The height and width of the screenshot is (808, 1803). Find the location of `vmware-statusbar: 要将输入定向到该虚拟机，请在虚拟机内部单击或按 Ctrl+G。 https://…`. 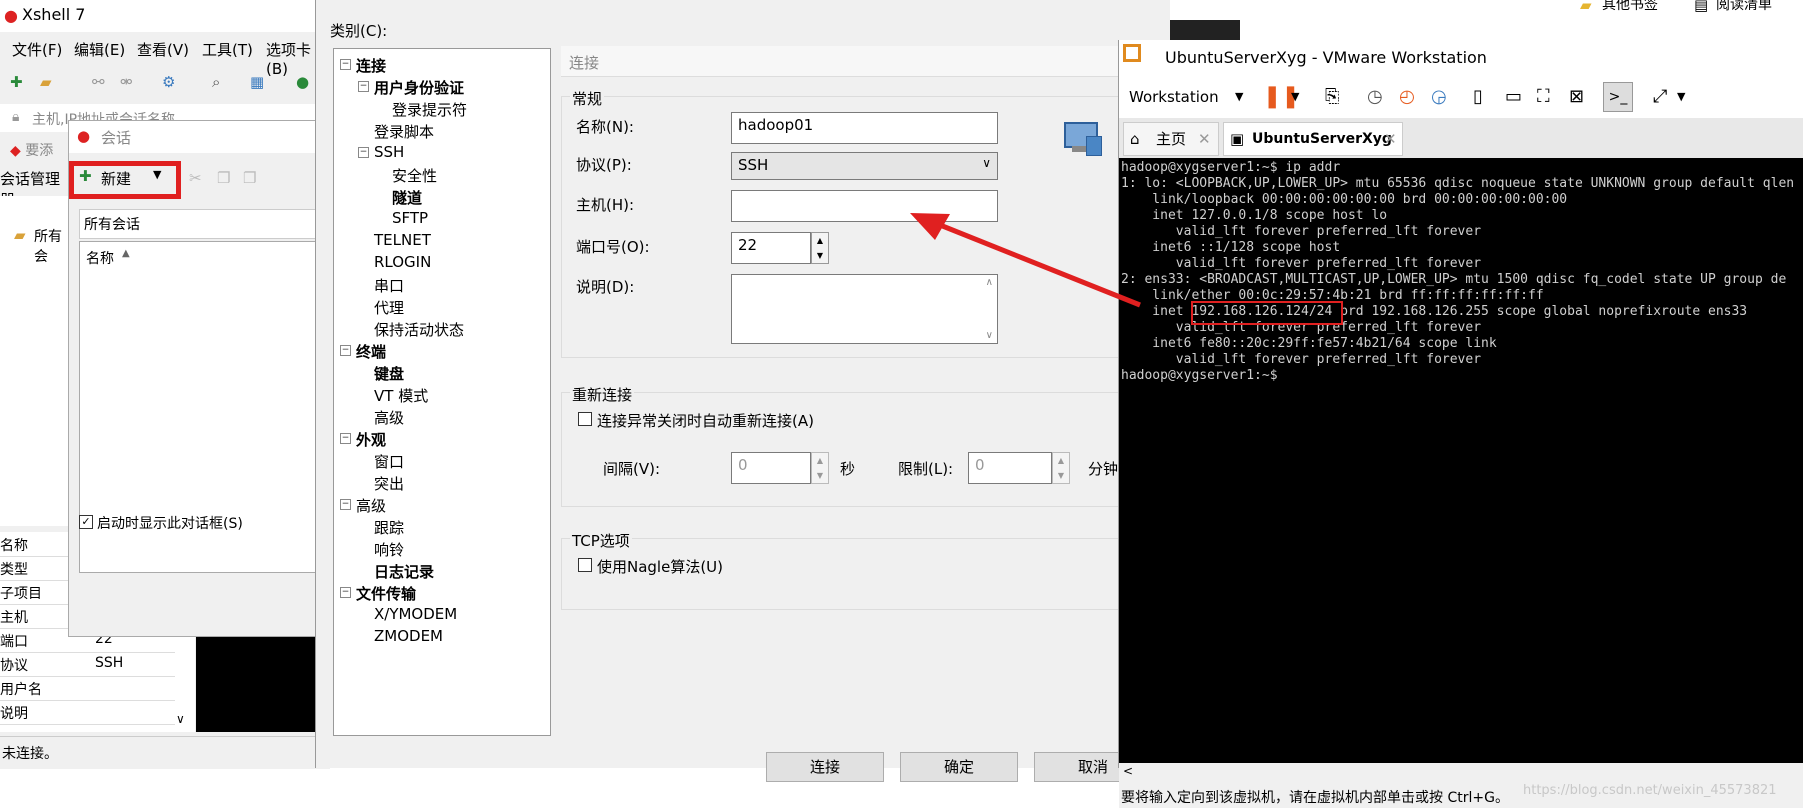

vmware-statusbar: 要将输入定向到该虚拟机，请在虚拟机内部单击或按 Ctrl+G。 https://… is located at coordinates (1461, 795).